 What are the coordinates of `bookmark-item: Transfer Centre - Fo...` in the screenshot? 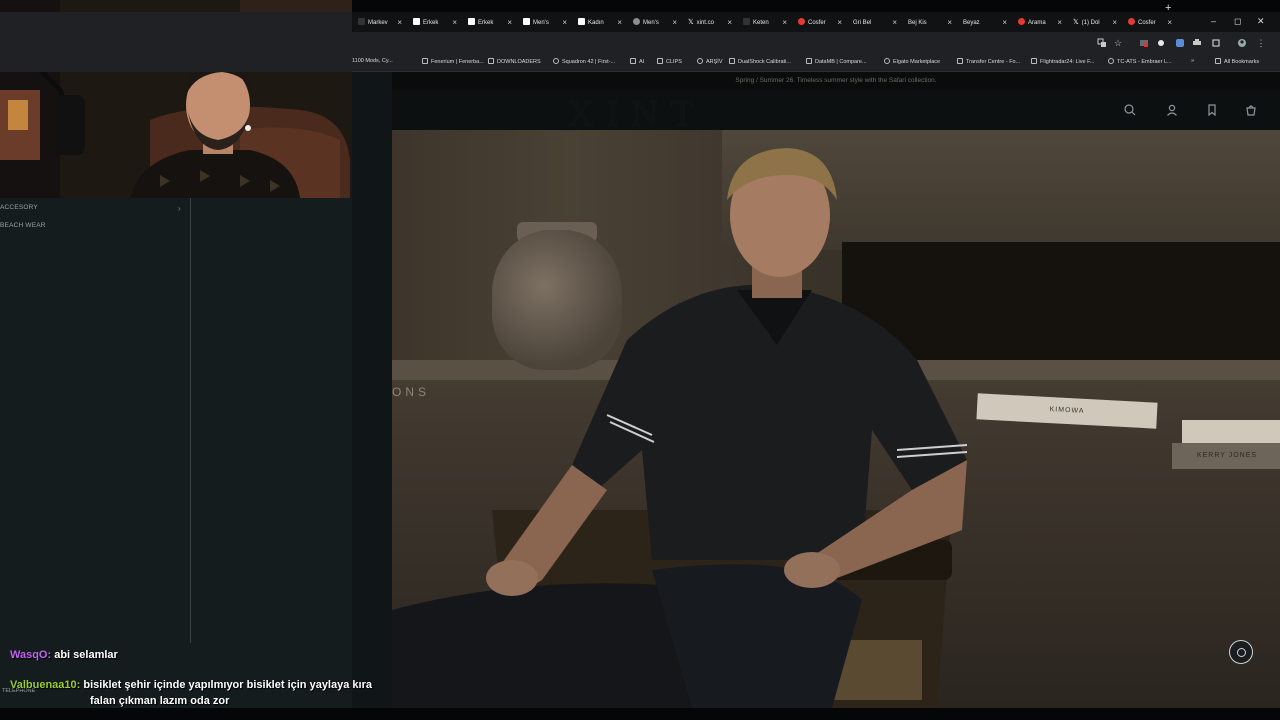 It's located at (988, 61).